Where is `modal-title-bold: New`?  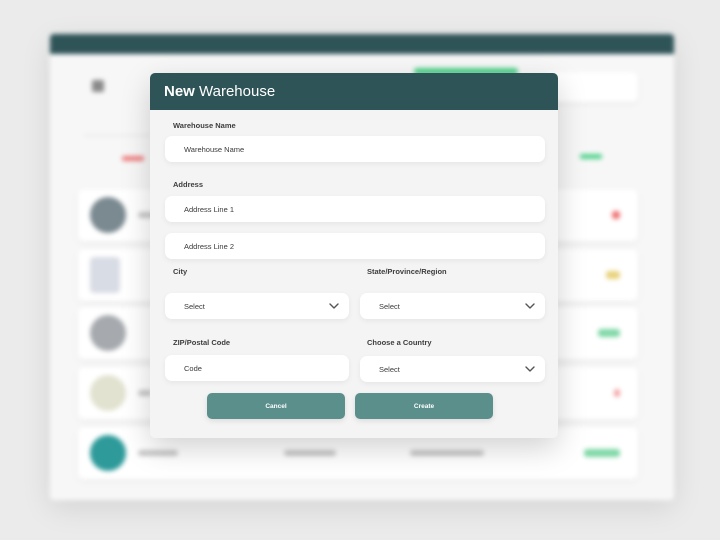
modal-title-bold: New is located at coordinates (179, 91).